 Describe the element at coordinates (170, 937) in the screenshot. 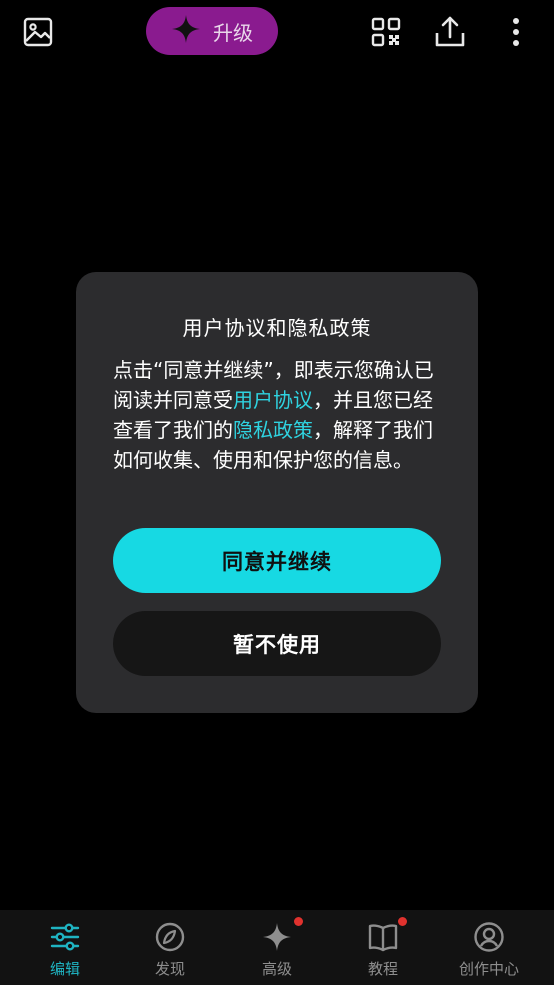

I see `compass-icon` at that location.